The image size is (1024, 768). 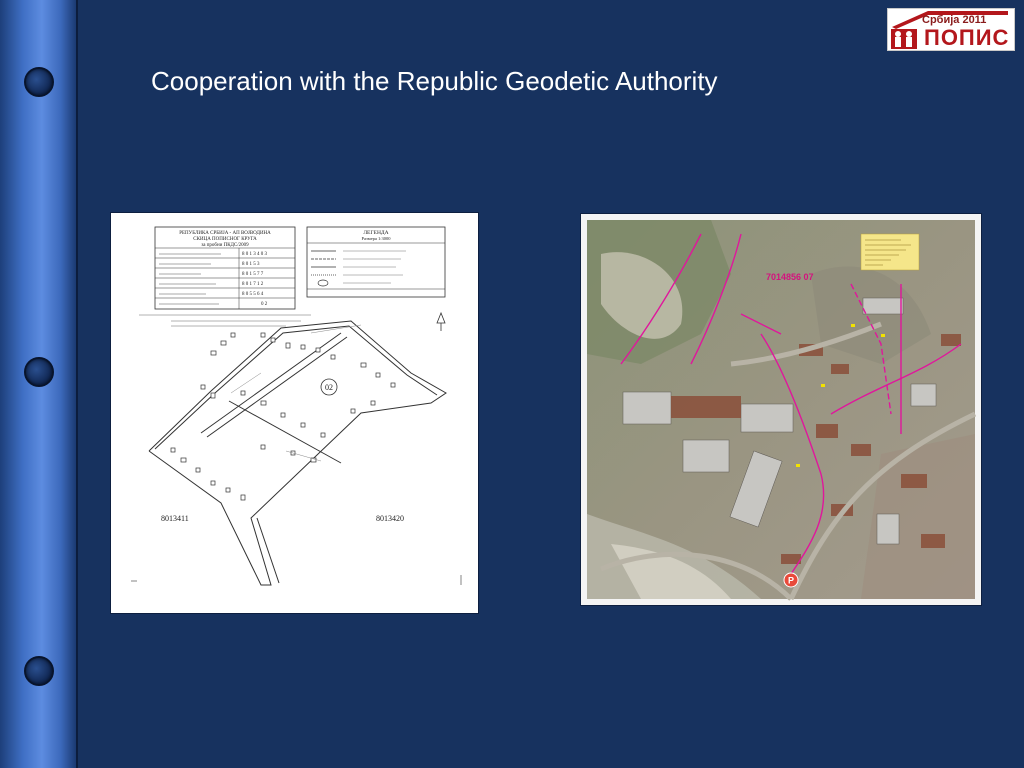 I want to click on parcel-info-label, so click(x=890, y=252).